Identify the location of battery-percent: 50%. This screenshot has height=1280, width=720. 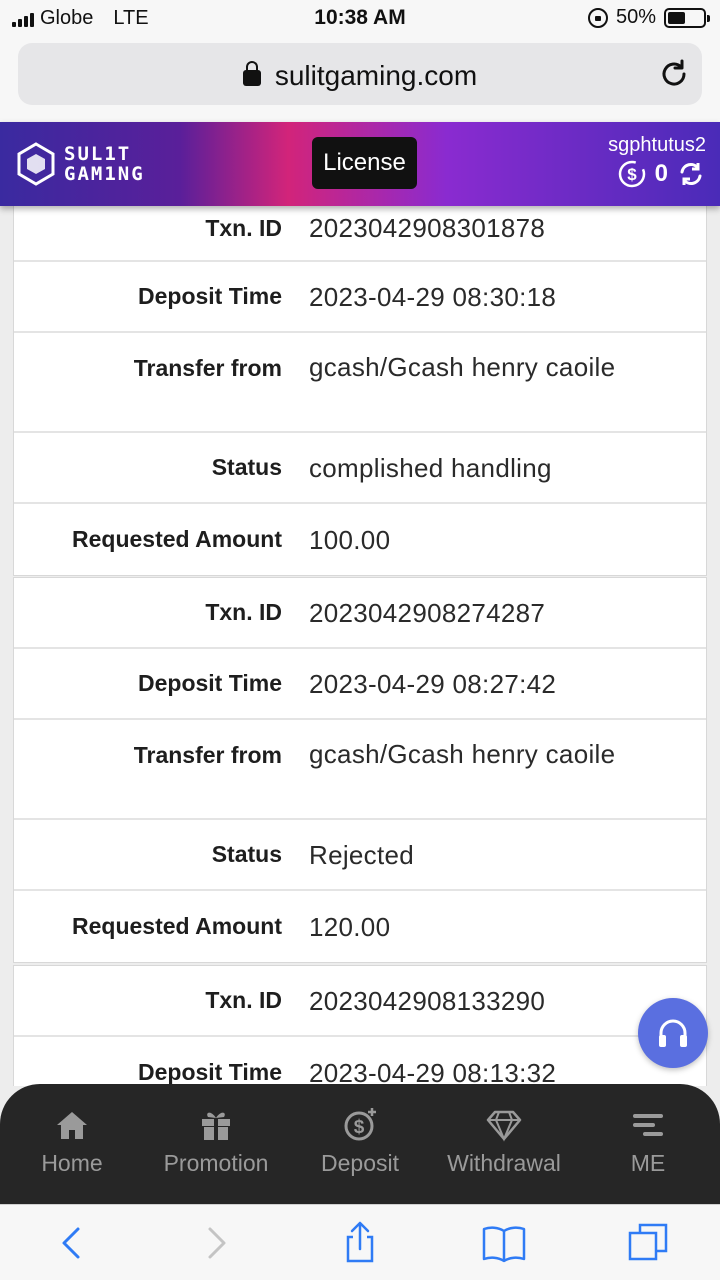
(635, 17).